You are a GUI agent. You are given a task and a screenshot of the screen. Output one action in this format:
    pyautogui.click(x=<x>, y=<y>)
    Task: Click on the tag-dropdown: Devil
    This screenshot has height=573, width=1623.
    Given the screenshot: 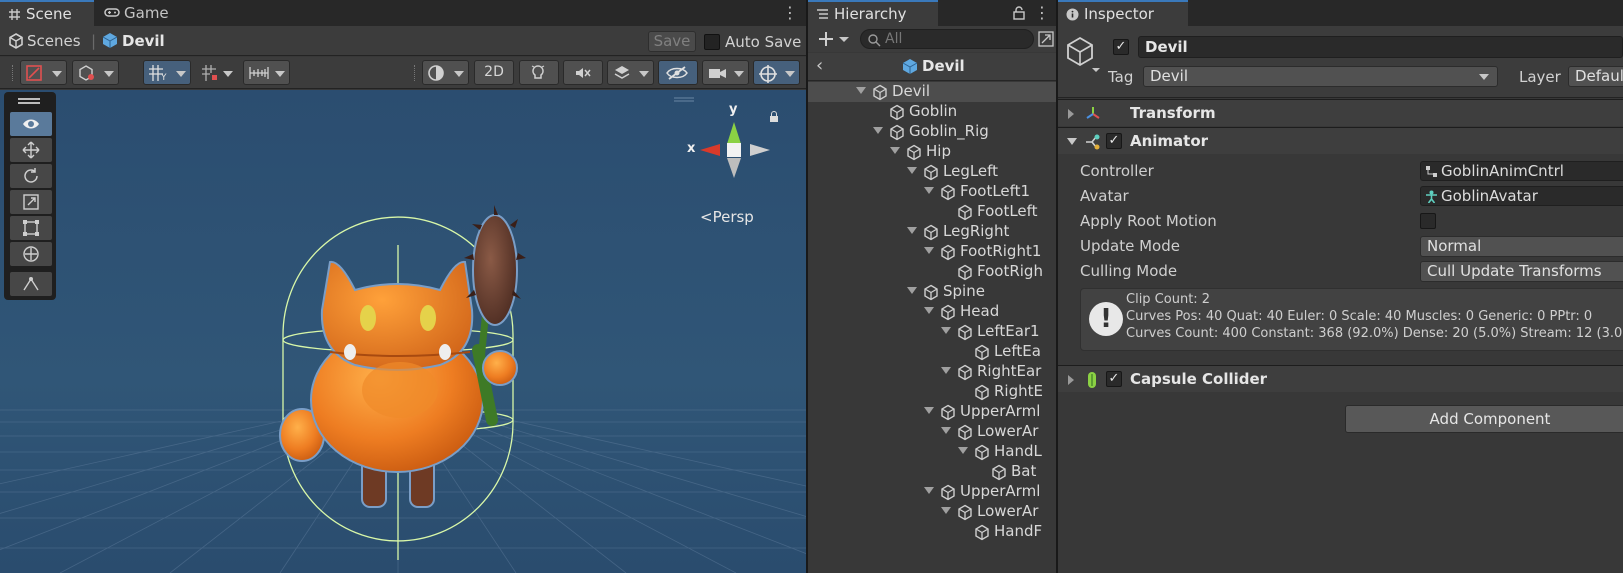 What is the action you would take?
    pyautogui.click(x=1320, y=76)
    